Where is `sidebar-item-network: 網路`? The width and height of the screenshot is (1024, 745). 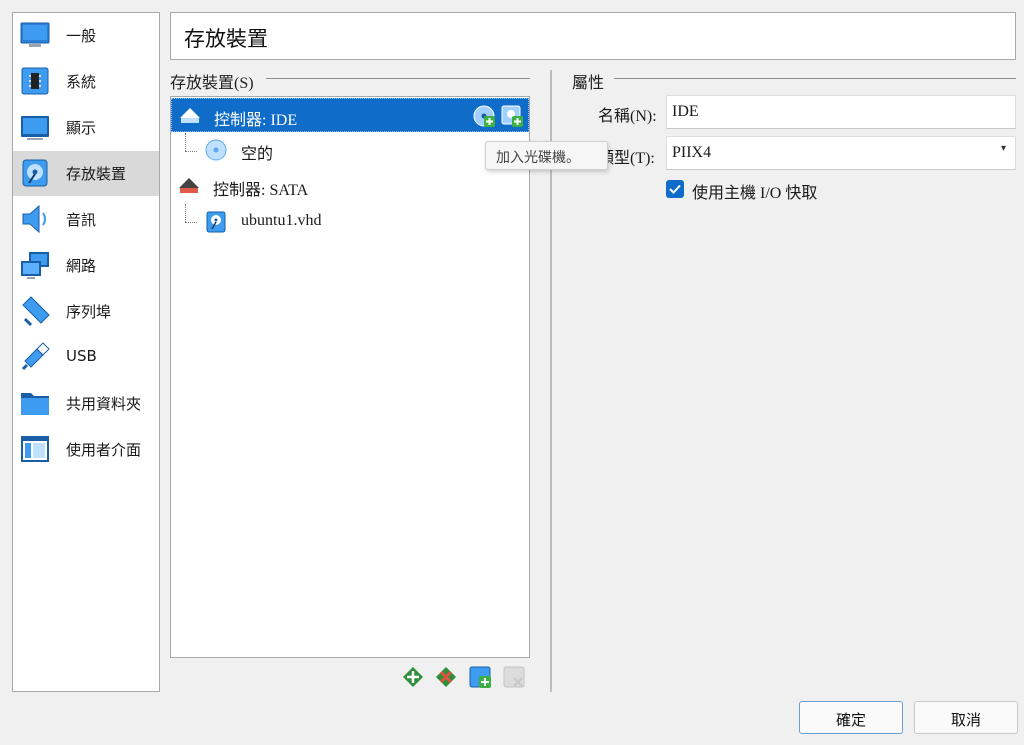
sidebar-item-network: 網路 is located at coordinates (86, 265).